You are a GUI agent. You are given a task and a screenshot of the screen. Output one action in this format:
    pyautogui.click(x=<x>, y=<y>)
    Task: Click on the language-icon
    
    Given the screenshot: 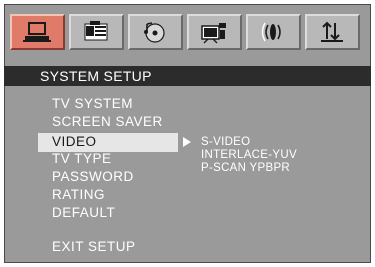 What is the action you would take?
    pyautogui.click(x=96, y=31)
    